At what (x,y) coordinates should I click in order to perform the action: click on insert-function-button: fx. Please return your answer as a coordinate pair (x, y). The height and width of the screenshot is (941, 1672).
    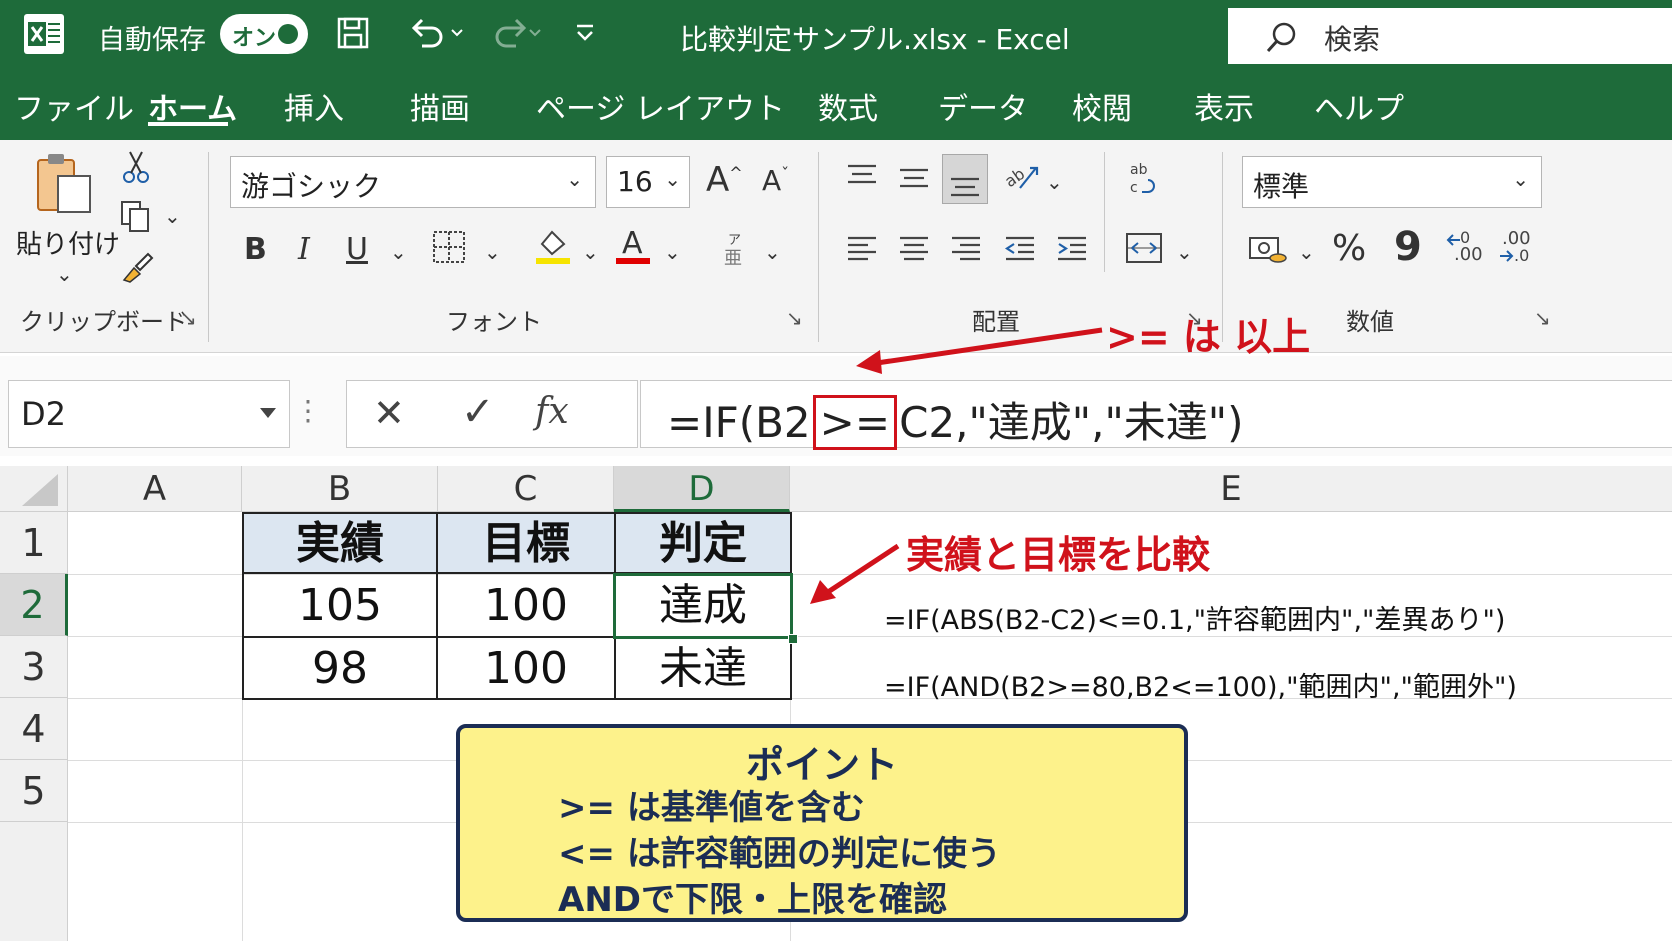
    Looking at the image, I should click on (552, 411).